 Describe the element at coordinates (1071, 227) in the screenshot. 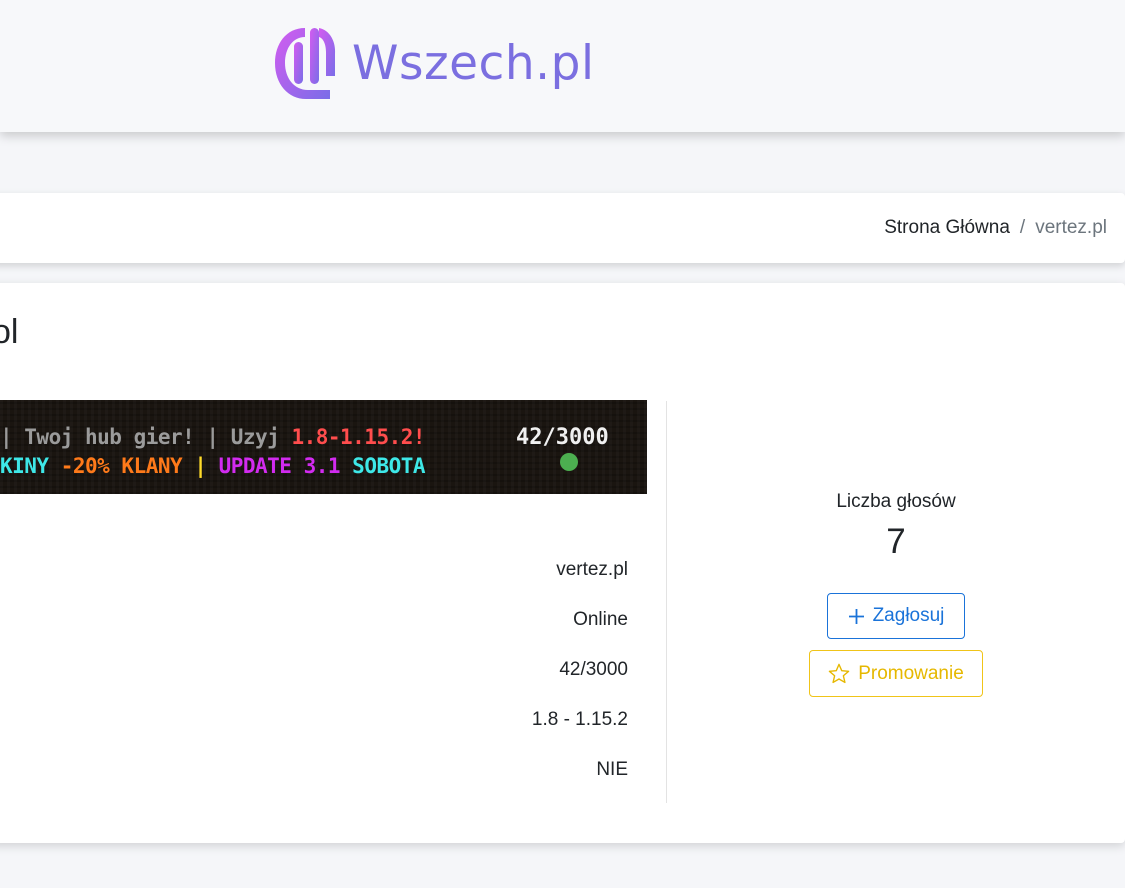

I see `breadcrumb-current: vertez.pl` at that location.